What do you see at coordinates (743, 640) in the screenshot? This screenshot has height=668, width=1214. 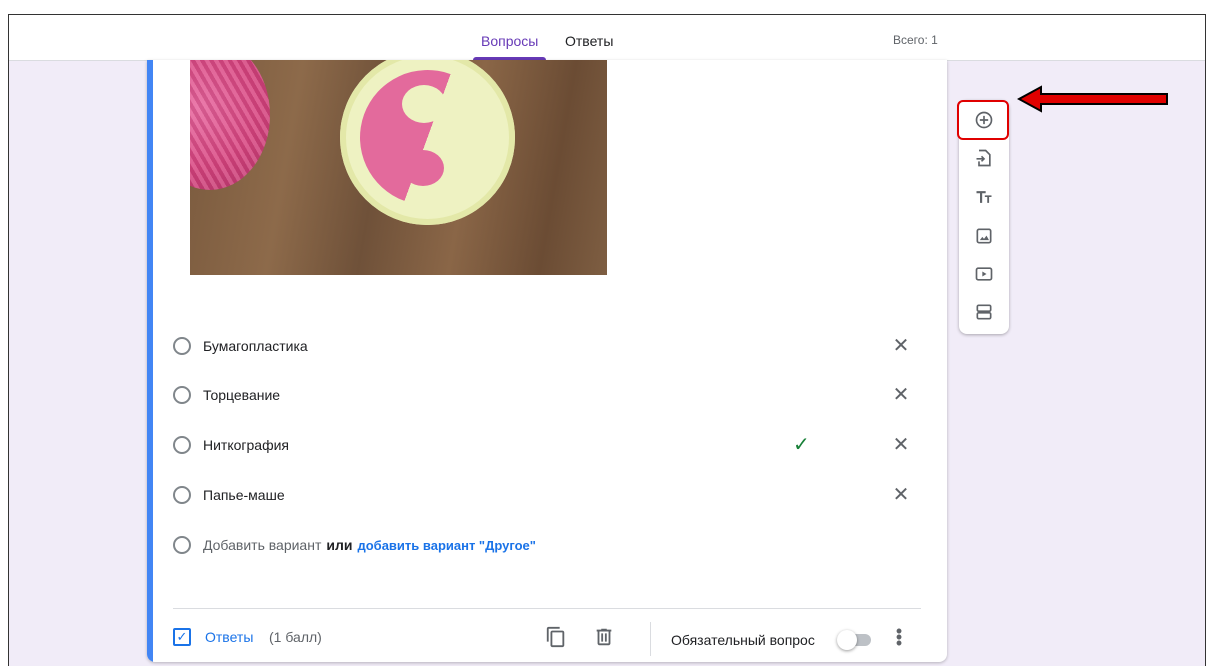 I see `required-label: Обязательный вопрос` at bounding box center [743, 640].